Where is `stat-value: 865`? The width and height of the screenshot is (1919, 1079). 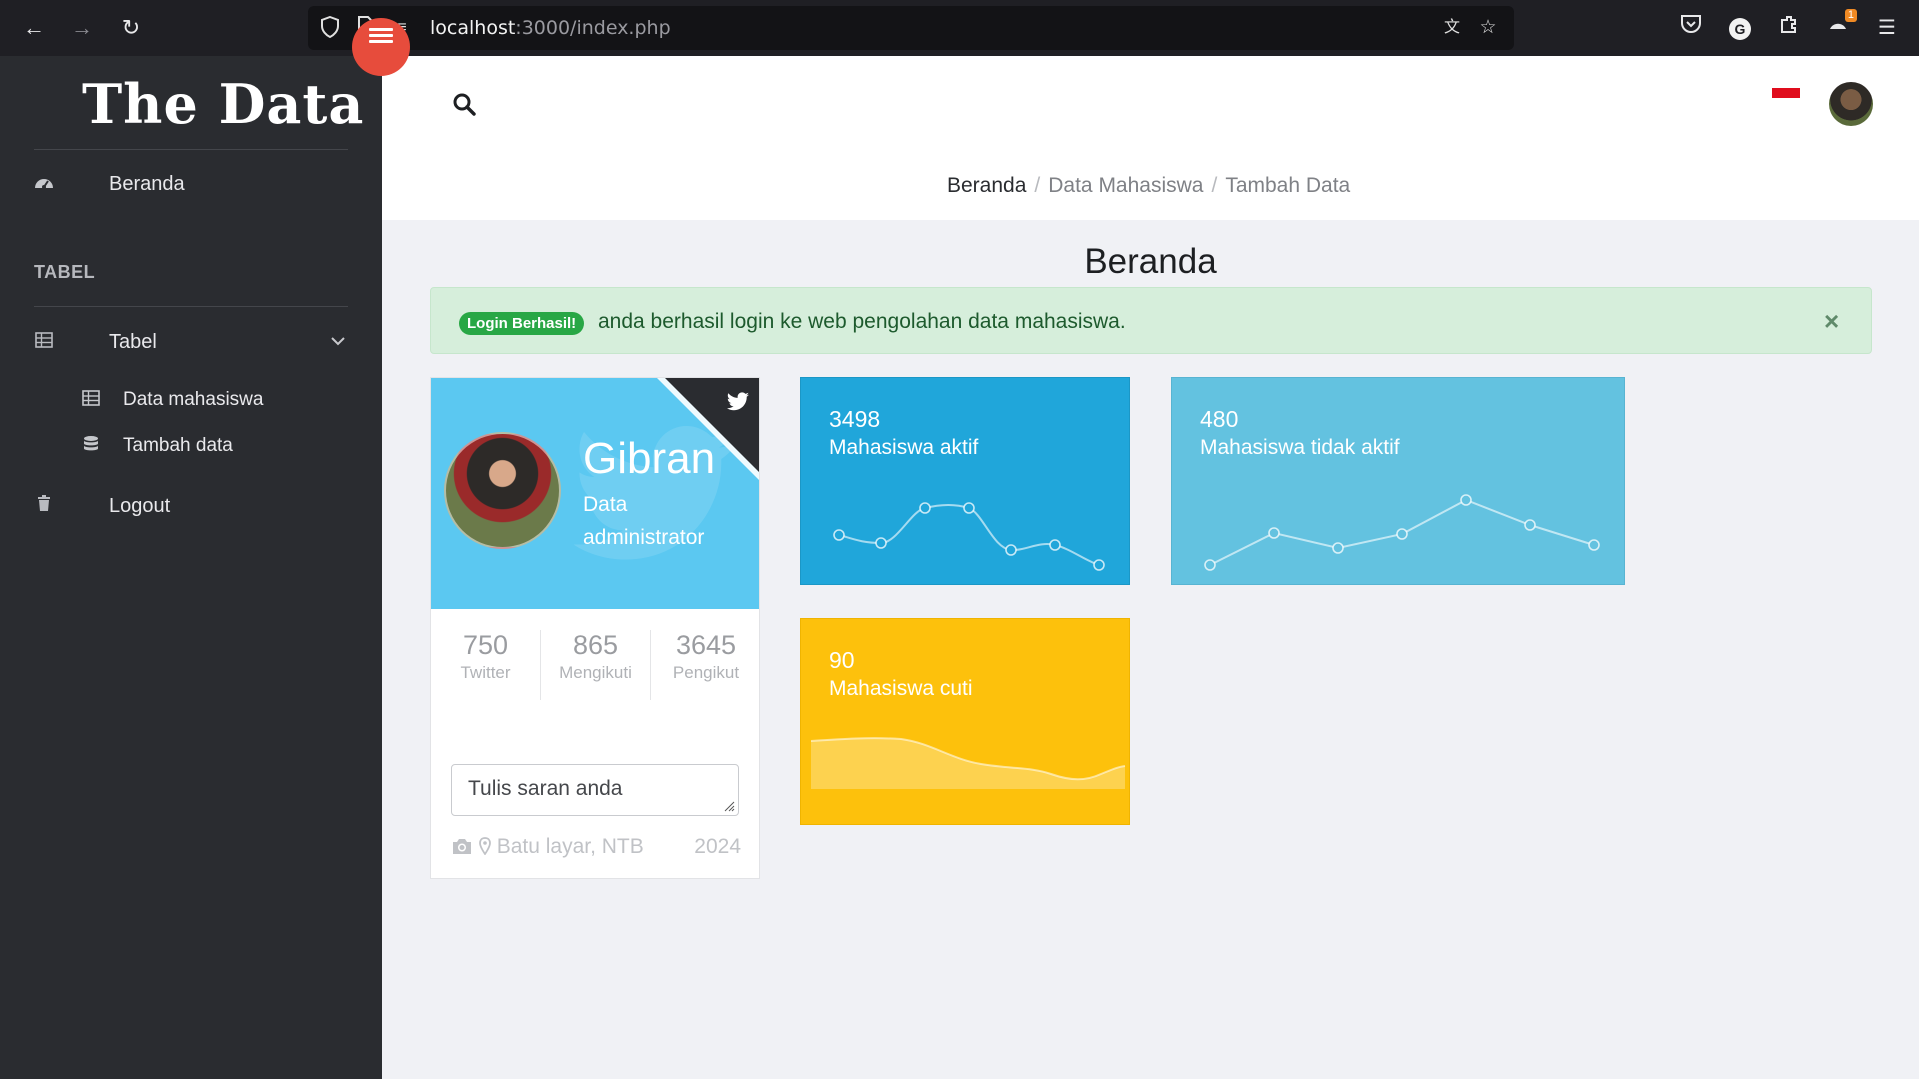
stat-value: 865 is located at coordinates (595, 645).